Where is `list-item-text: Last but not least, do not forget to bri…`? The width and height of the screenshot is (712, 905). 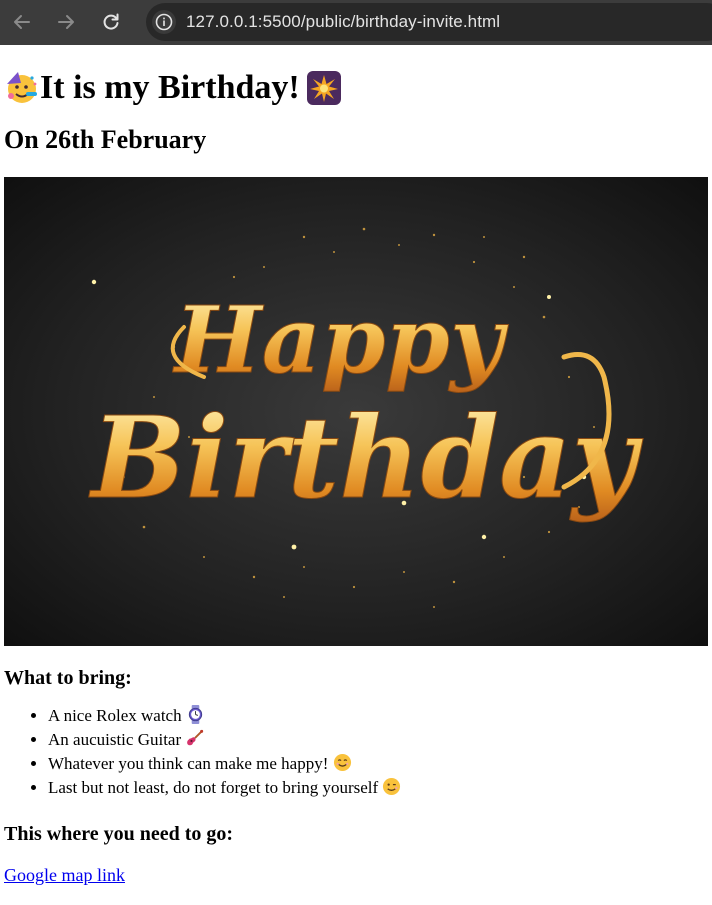
list-item-text: Last but not least, do not forget to bri… is located at coordinates (213, 787).